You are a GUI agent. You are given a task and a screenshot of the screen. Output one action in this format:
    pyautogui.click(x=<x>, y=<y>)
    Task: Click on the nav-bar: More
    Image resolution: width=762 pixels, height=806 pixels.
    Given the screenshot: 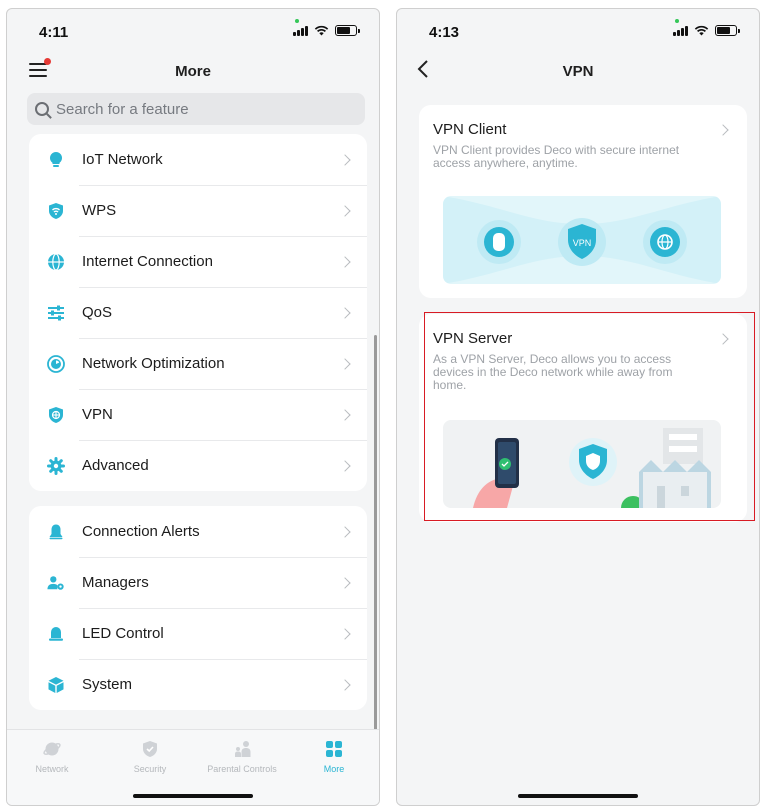 What is the action you would take?
    pyautogui.click(x=193, y=70)
    